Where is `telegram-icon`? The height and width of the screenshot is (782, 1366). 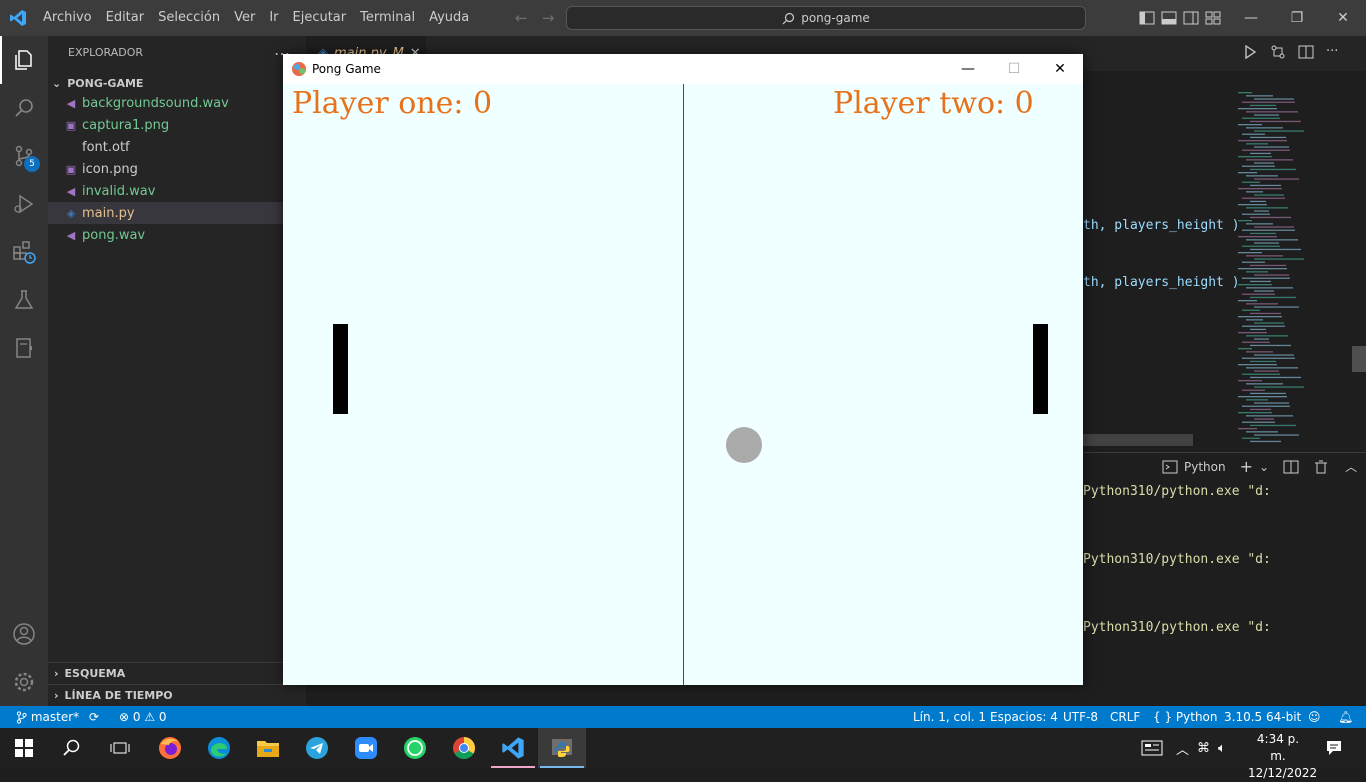 telegram-icon is located at coordinates (317, 748).